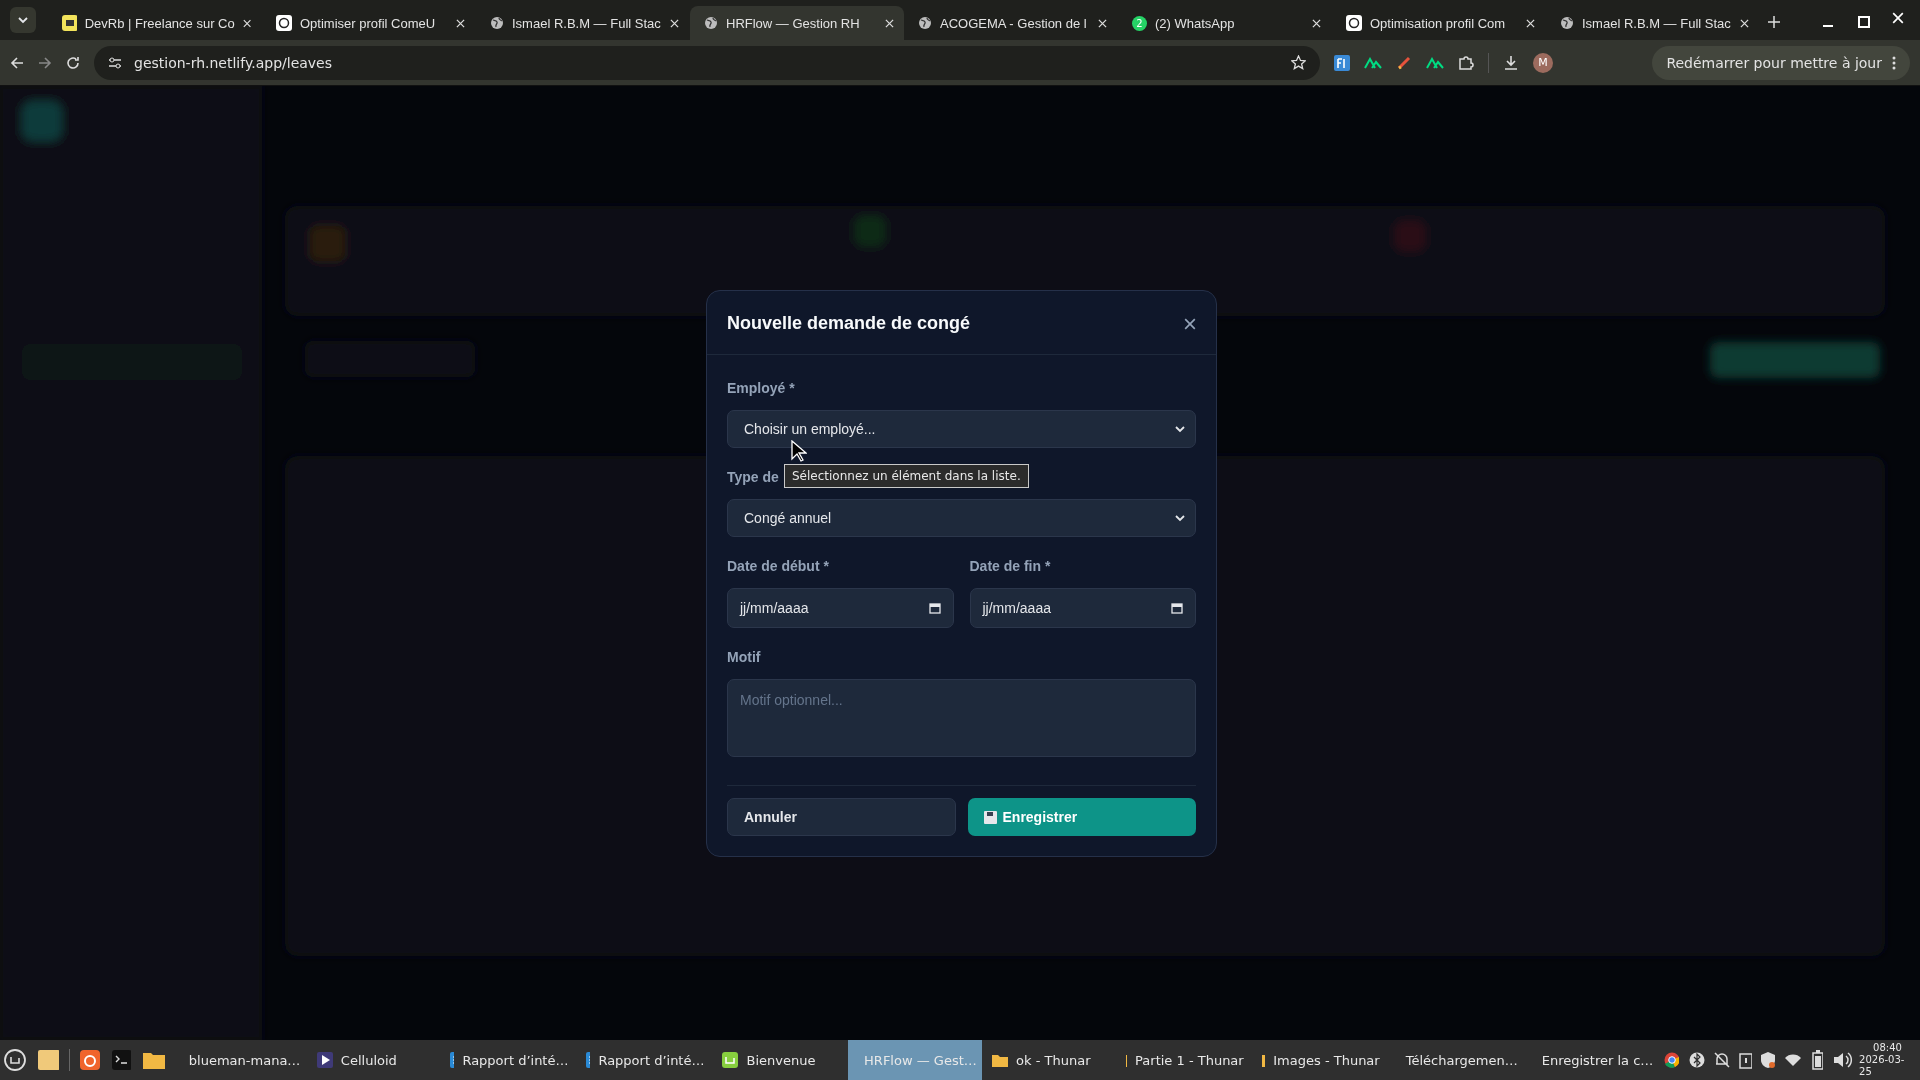  I want to click on profile-avatar: M, so click(1543, 62).